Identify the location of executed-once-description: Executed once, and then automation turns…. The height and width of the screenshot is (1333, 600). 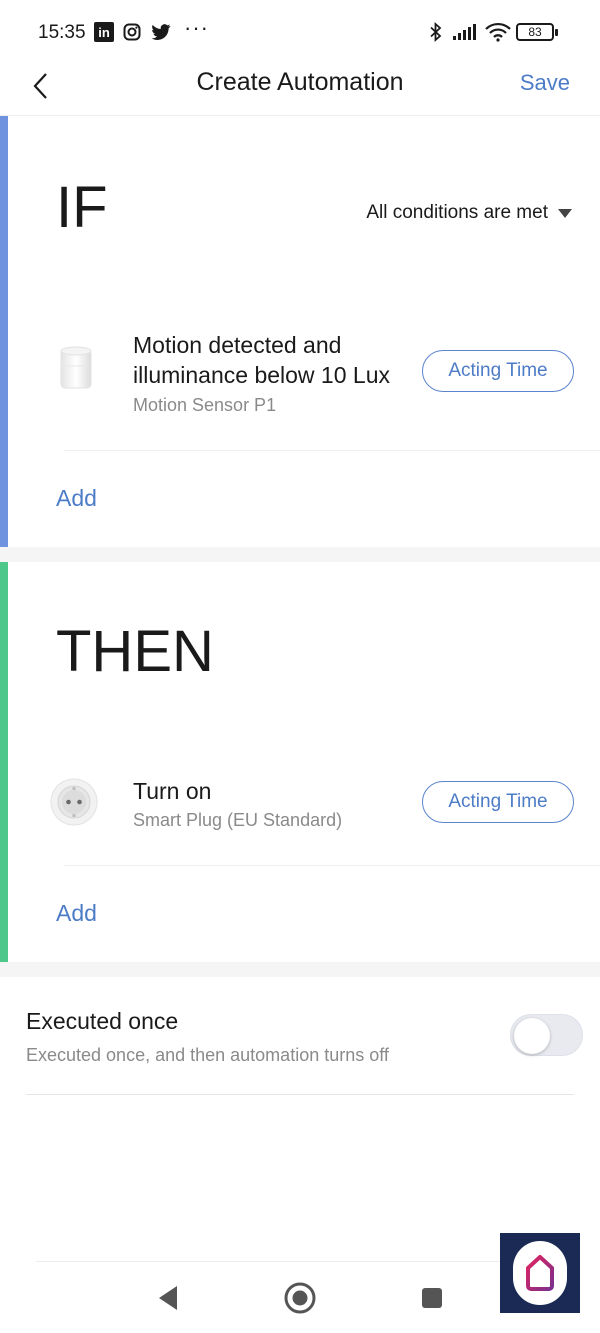
(207, 1055).